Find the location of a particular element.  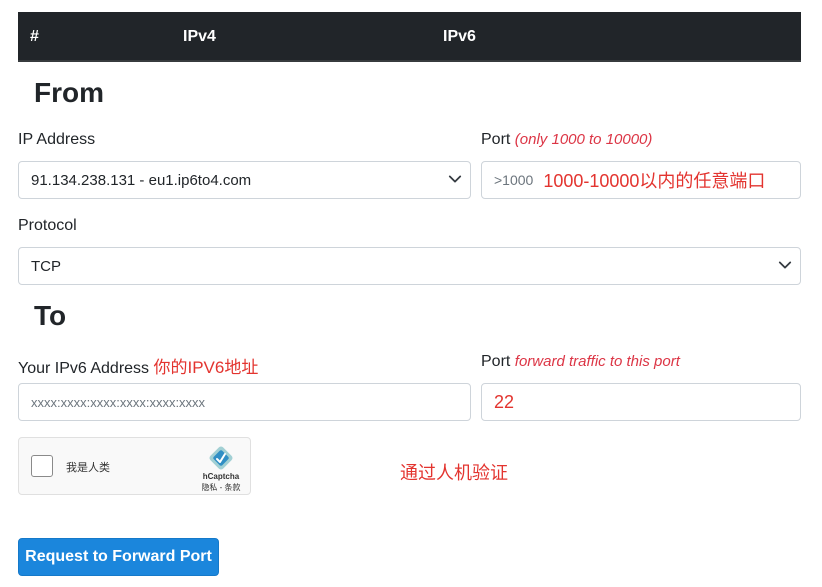

ipv6-annotation: 你的IPV6地址 is located at coordinates (206, 367).